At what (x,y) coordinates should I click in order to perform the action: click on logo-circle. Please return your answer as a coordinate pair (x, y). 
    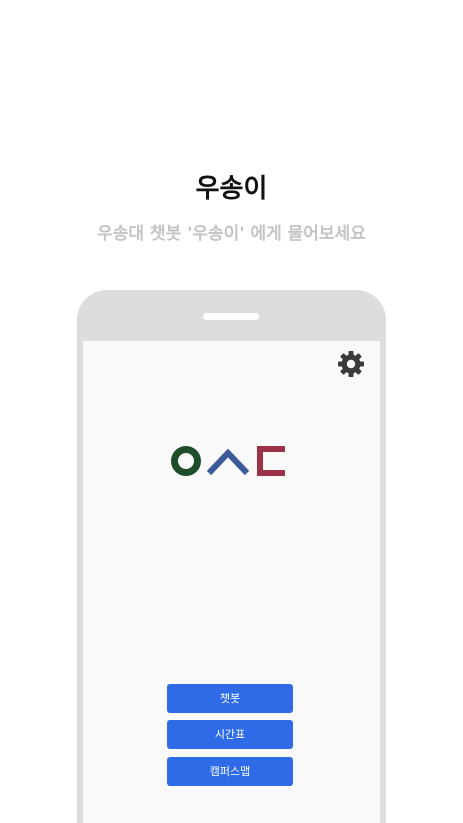
    Looking at the image, I should click on (186, 461).